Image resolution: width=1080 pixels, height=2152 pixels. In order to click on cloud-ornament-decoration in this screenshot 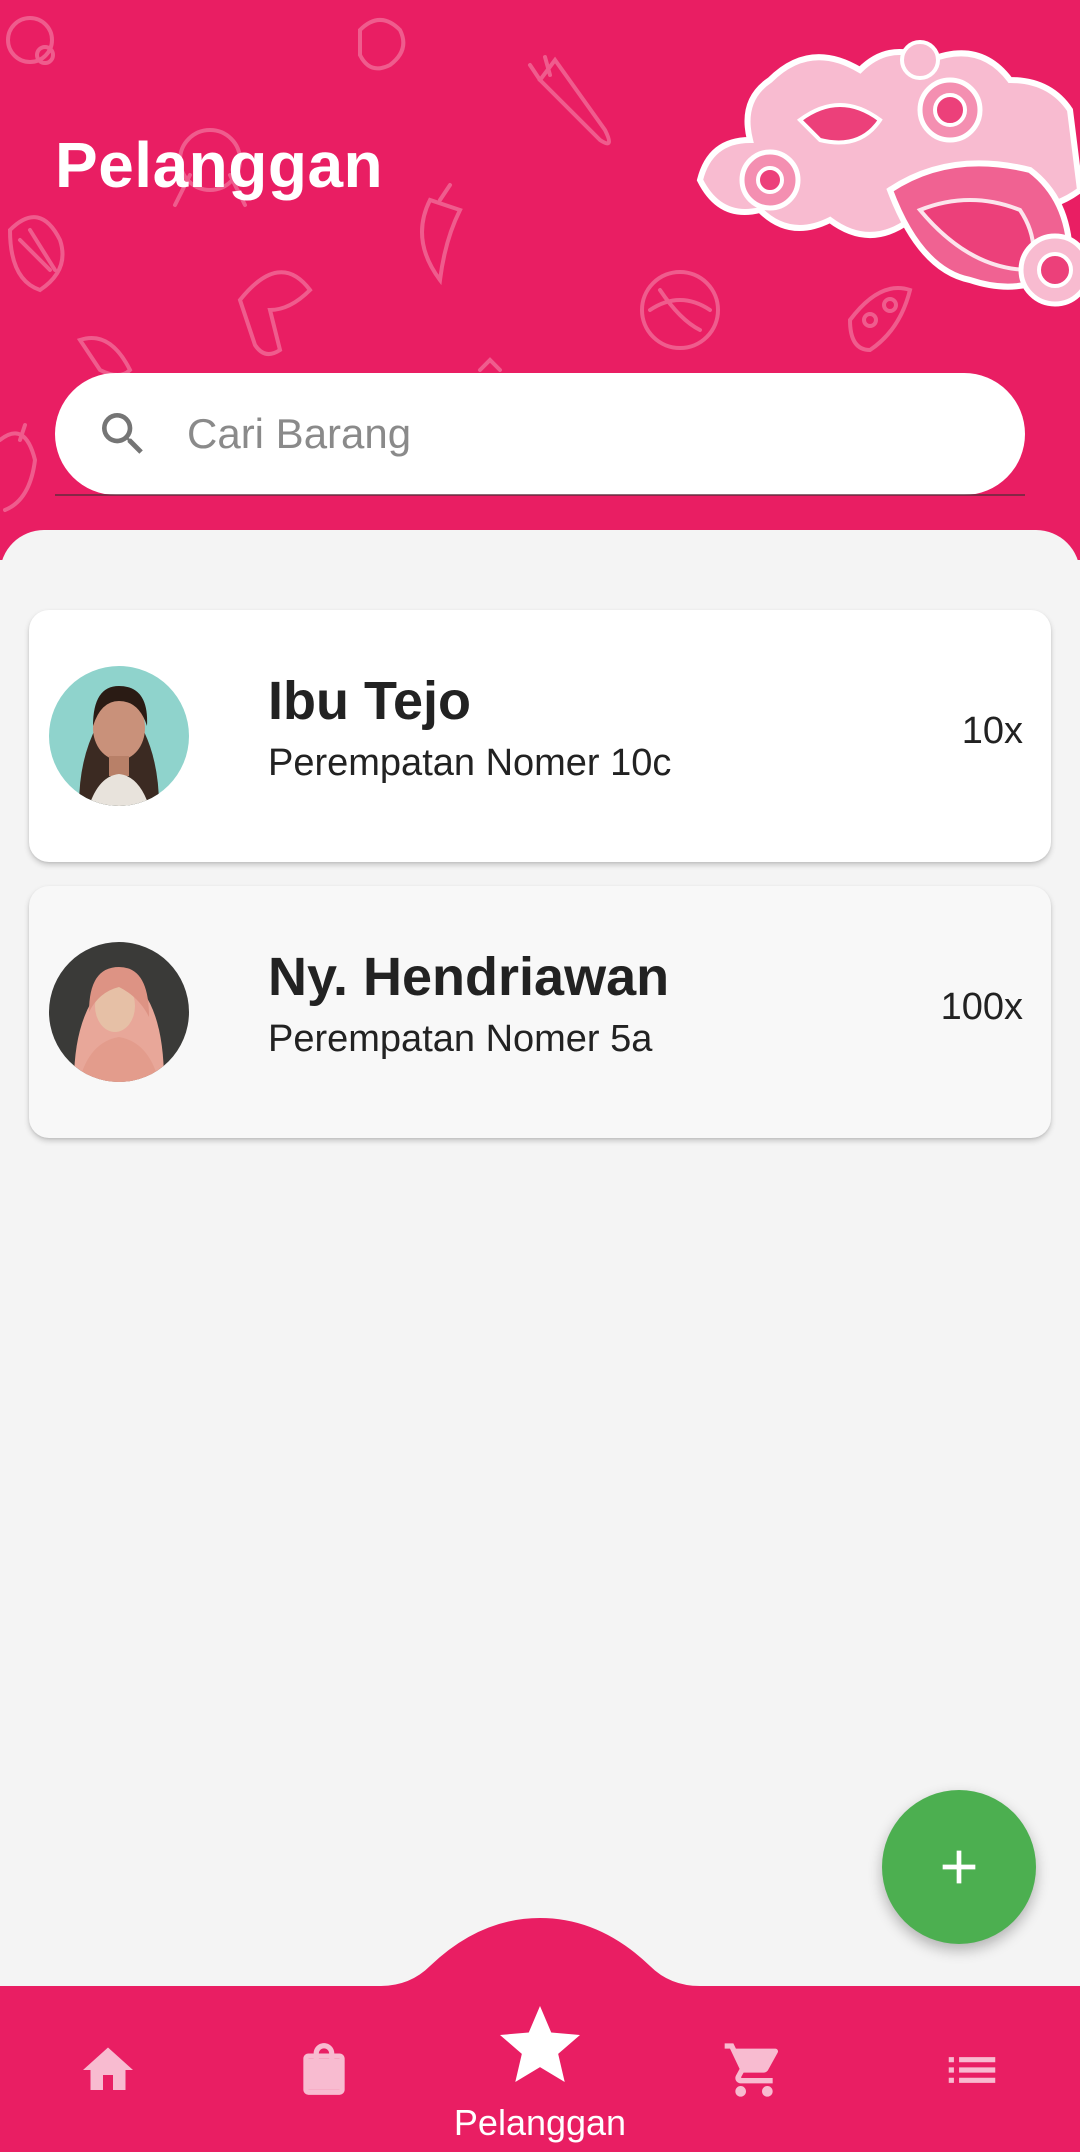, I will do `click(888, 173)`.